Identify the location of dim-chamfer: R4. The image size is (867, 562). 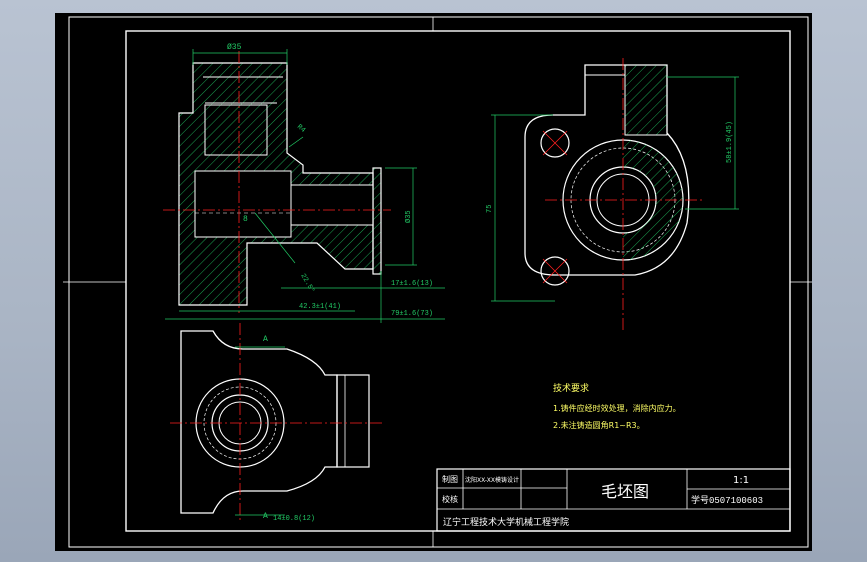
(301, 129).